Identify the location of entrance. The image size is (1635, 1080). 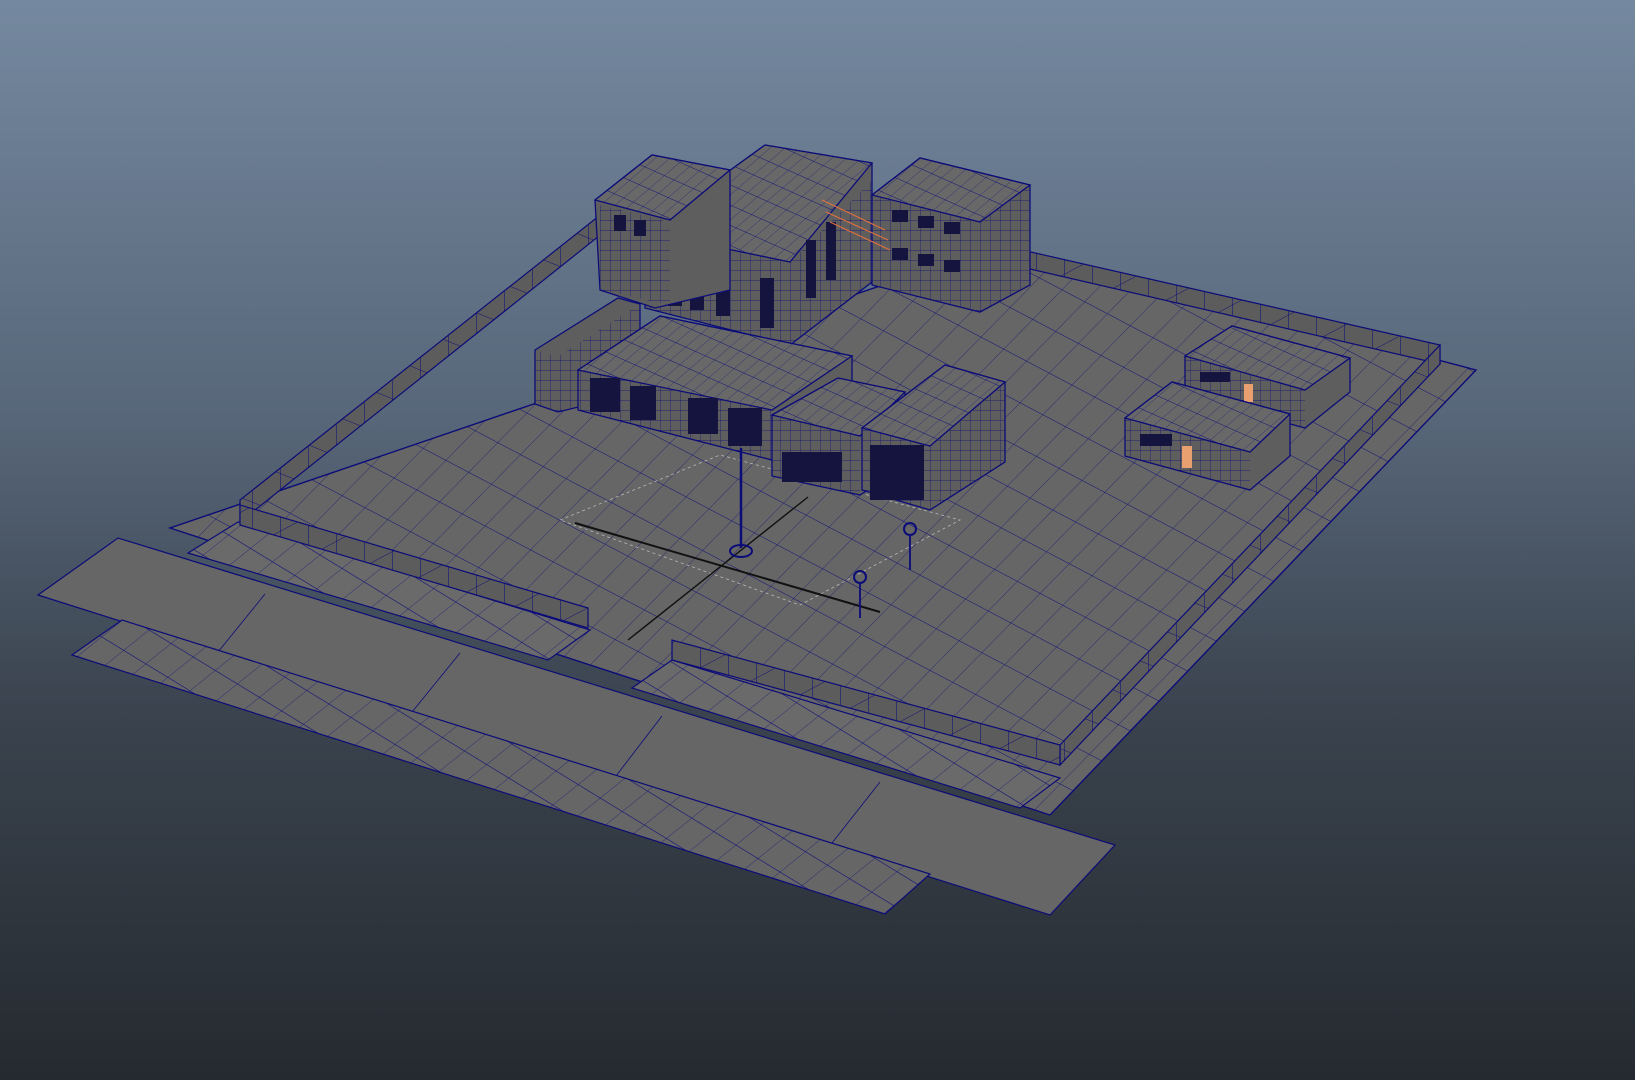
(812, 467).